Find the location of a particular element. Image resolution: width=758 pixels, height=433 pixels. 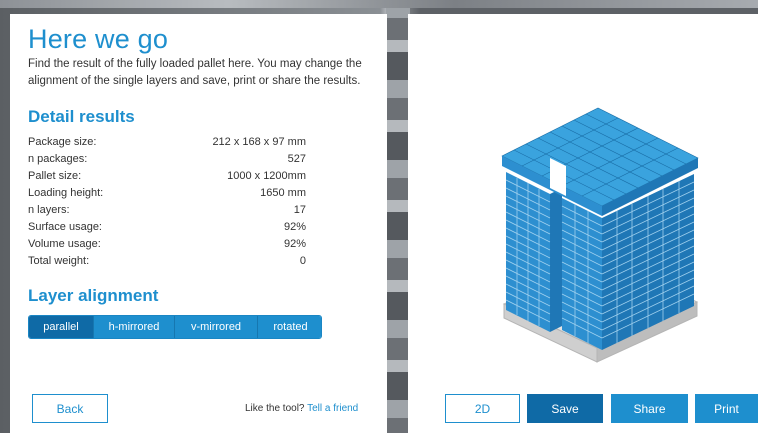

back-button: Back is located at coordinates (70, 408).